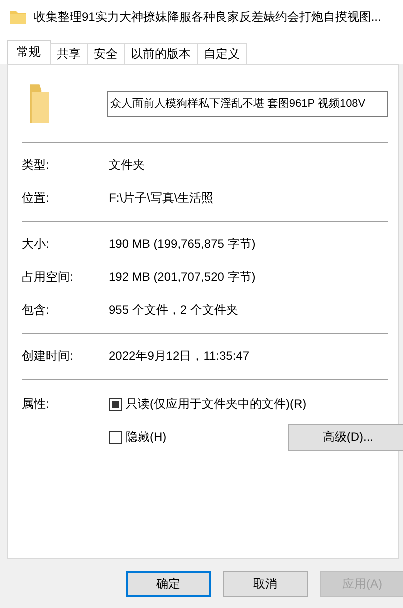 The image size is (403, 608). What do you see at coordinates (36, 244) in the screenshot?
I see `property-label: 大小:` at bounding box center [36, 244].